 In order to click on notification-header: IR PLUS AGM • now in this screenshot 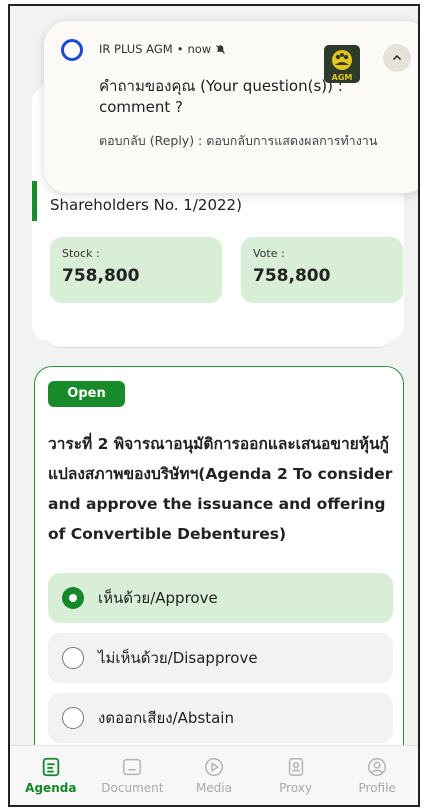, I will do `click(162, 49)`.